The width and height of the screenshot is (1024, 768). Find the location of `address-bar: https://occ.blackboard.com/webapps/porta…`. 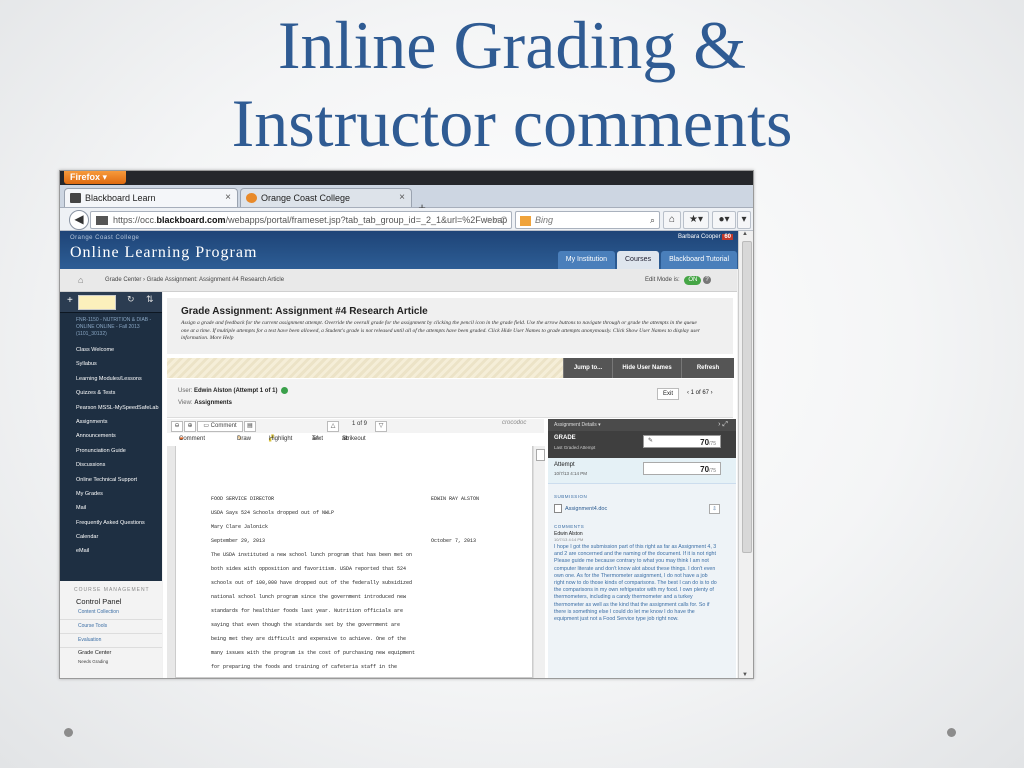

address-bar: https://occ.blackboard.com/webapps/porta… is located at coordinates (301, 220).